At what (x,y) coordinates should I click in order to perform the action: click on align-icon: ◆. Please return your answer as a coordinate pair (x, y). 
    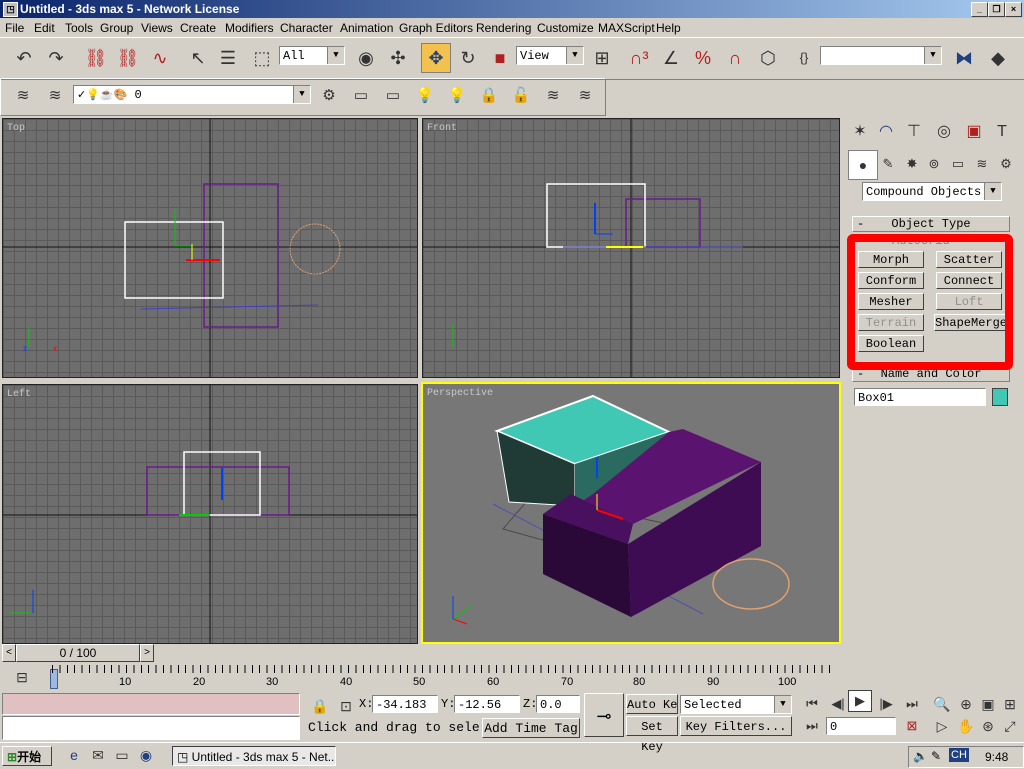
    Looking at the image, I should click on (998, 58).